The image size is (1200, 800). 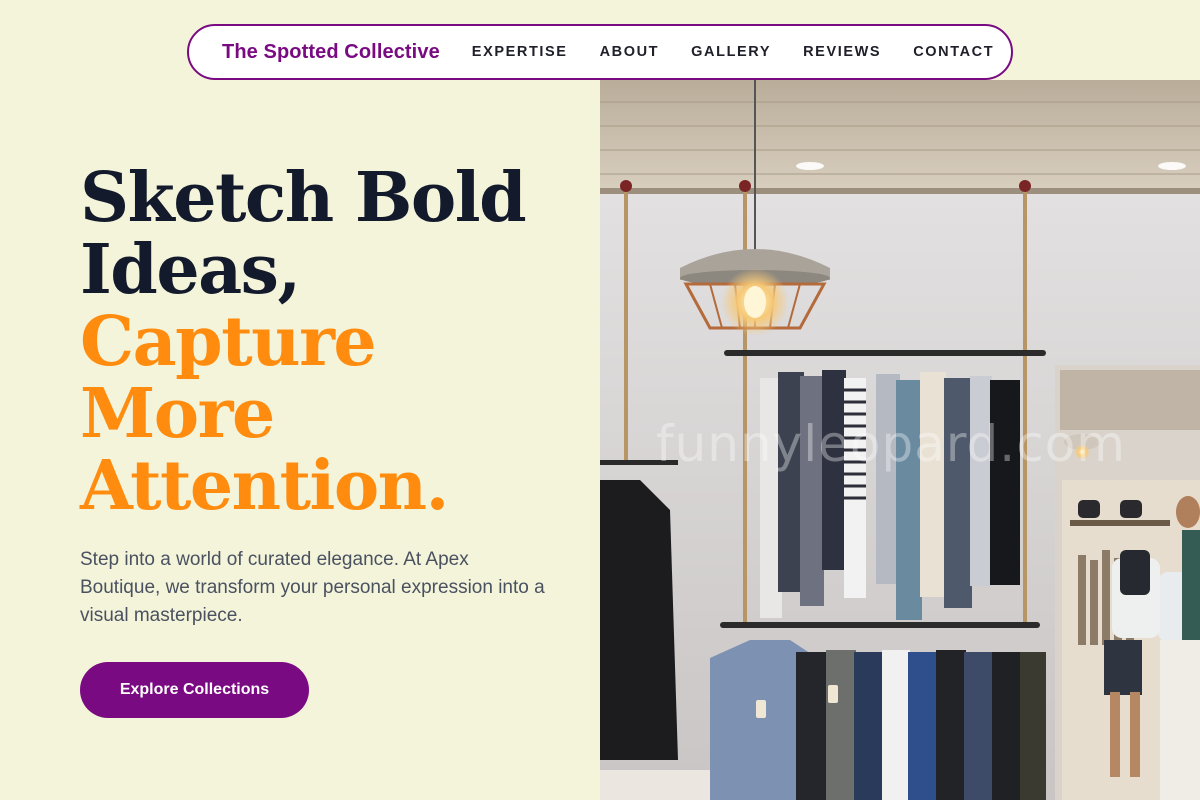 I want to click on headline-accent-line: More, so click(x=177, y=414).